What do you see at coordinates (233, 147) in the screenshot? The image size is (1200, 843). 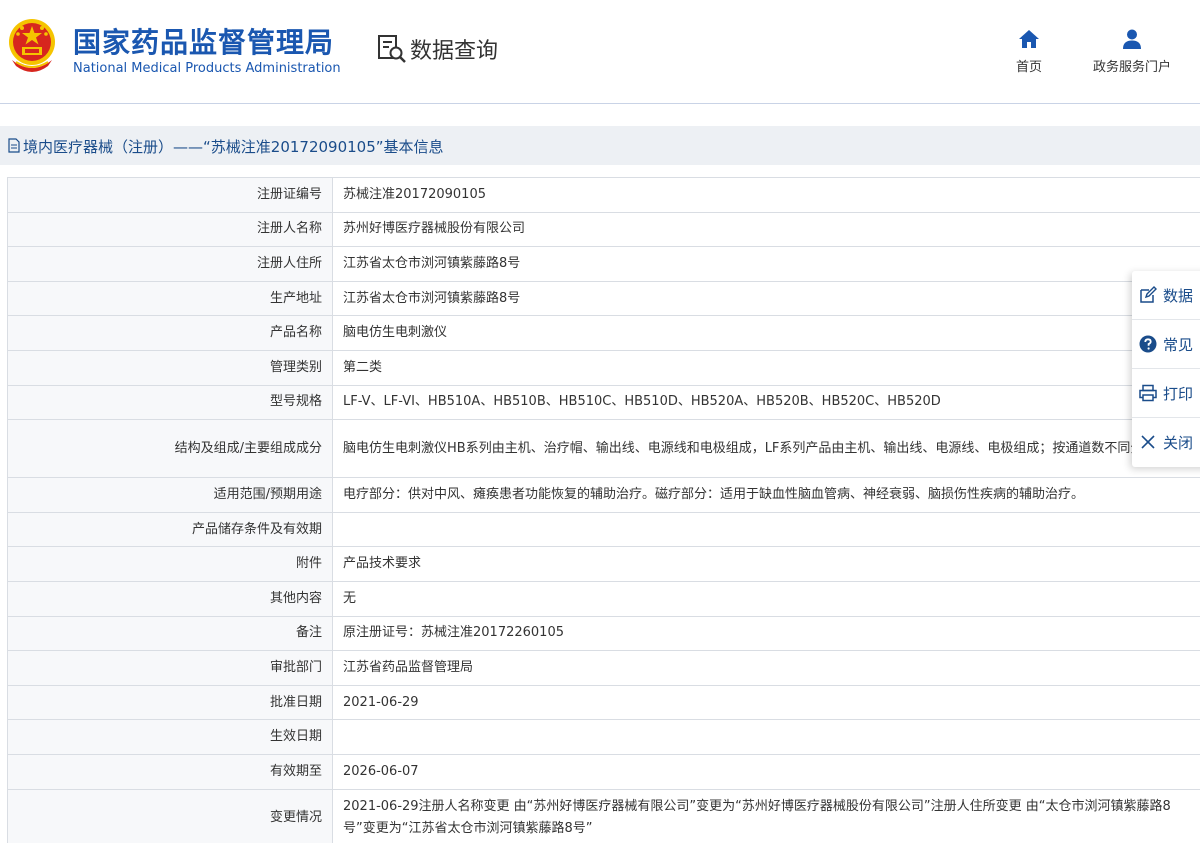 I see `page-title: 境内医疗器械（注册）——“苏械注准20172090105”基本信息` at bounding box center [233, 147].